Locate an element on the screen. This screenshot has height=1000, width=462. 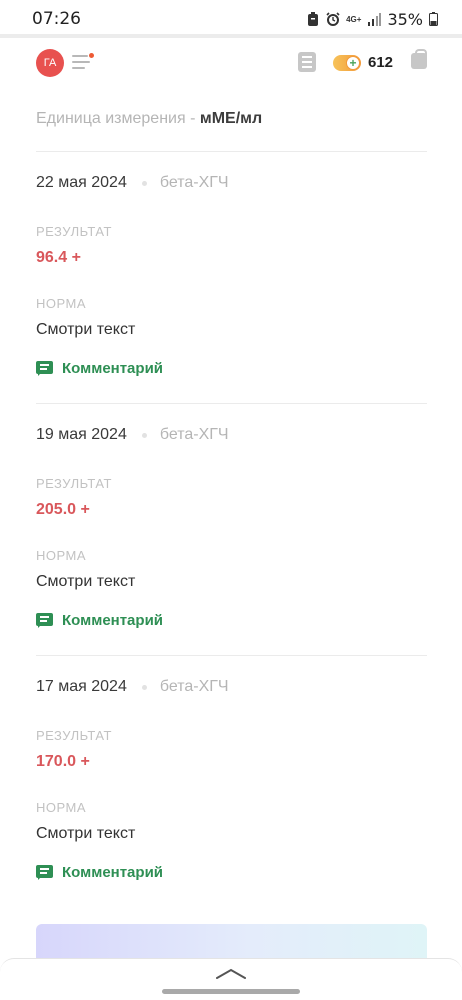
home-indicator is located at coordinates (231, 991).